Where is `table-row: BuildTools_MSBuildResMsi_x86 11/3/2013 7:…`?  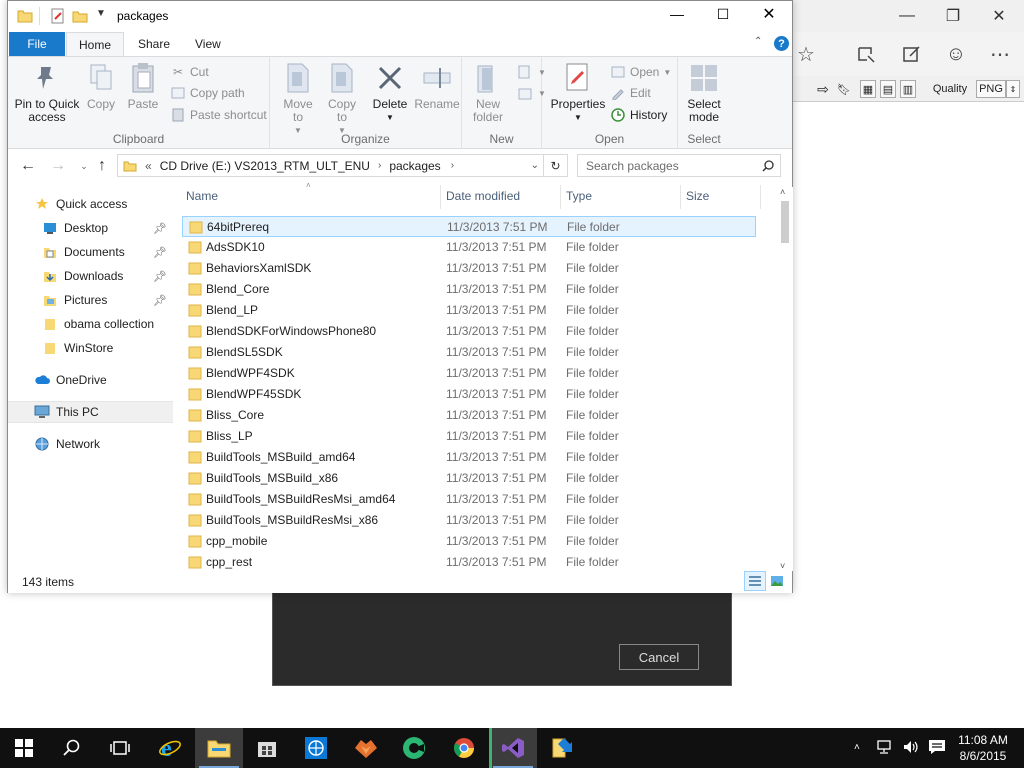
table-row: BuildTools_MSBuildResMsi_x86 11/3/2013 7:… is located at coordinates (469, 520).